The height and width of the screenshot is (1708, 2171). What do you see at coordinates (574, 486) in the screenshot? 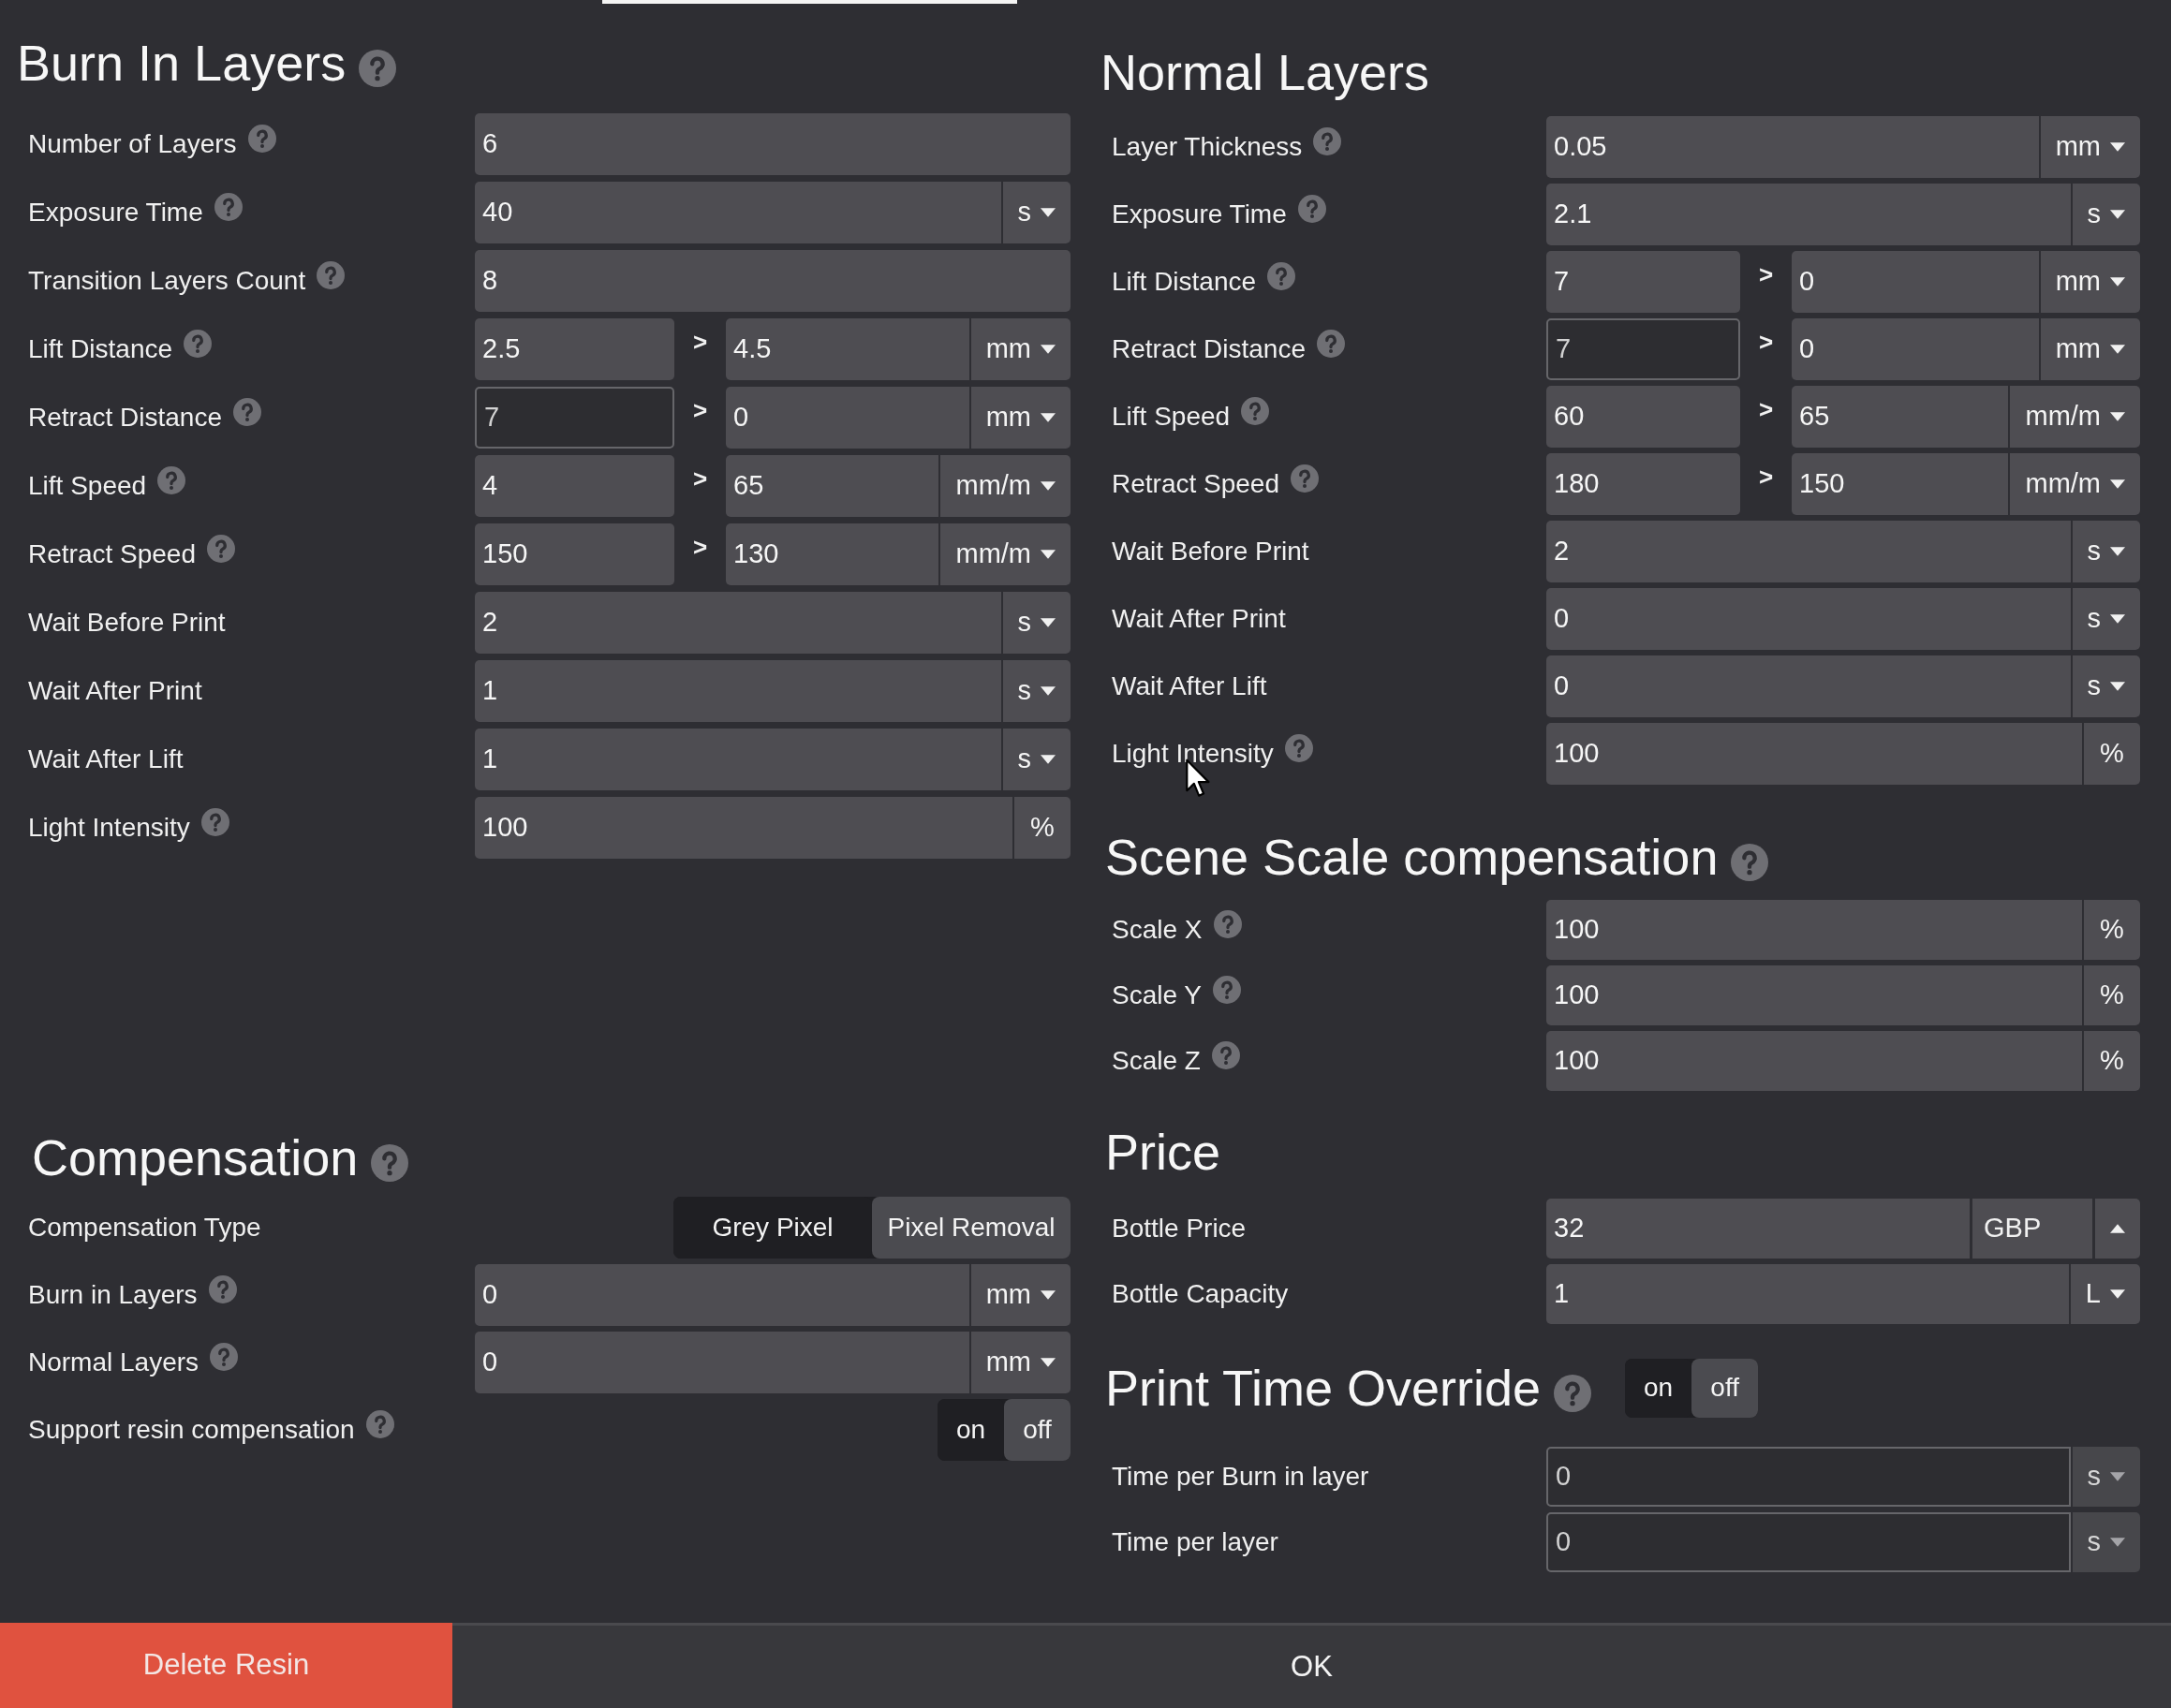
I see `input-field: 4` at bounding box center [574, 486].